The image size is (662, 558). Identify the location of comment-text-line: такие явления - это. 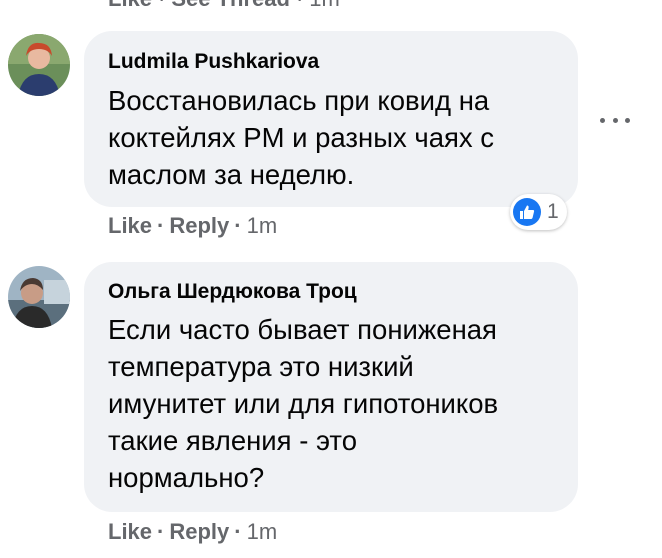
(233, 440).